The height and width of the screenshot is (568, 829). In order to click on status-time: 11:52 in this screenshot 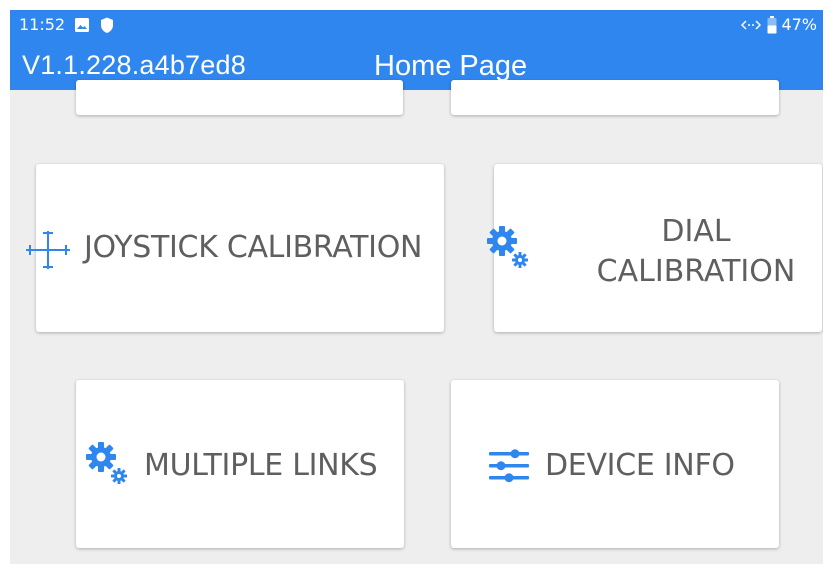, I will do `click(42, 24)`.